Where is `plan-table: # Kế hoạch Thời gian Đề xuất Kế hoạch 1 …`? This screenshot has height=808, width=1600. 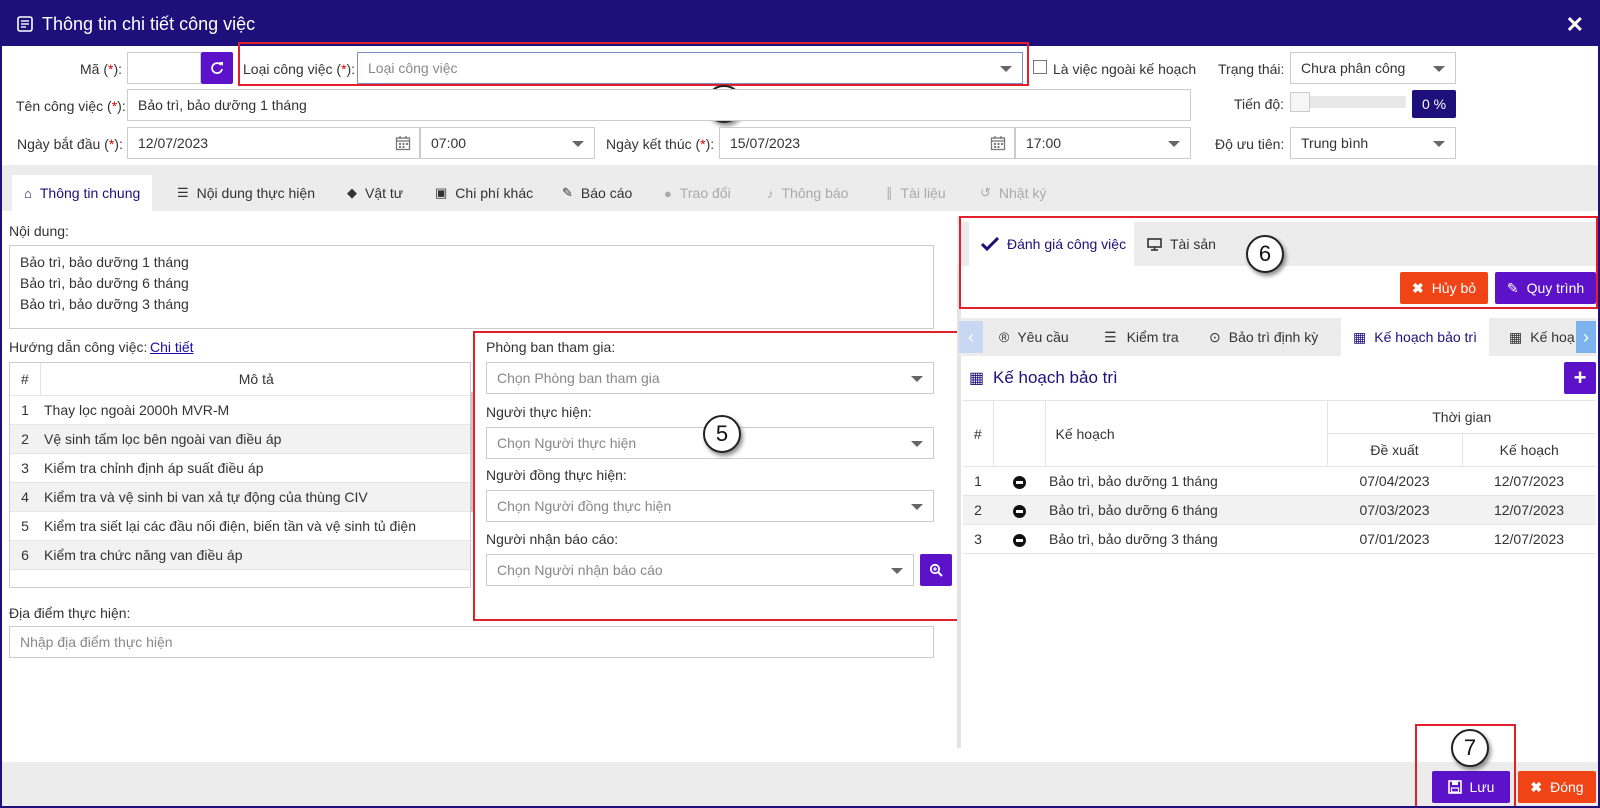
plan-table: # Kế hoạch Thời gian Đề xuất Kế hoạch 1 … is located at coordinates (1279, 477).